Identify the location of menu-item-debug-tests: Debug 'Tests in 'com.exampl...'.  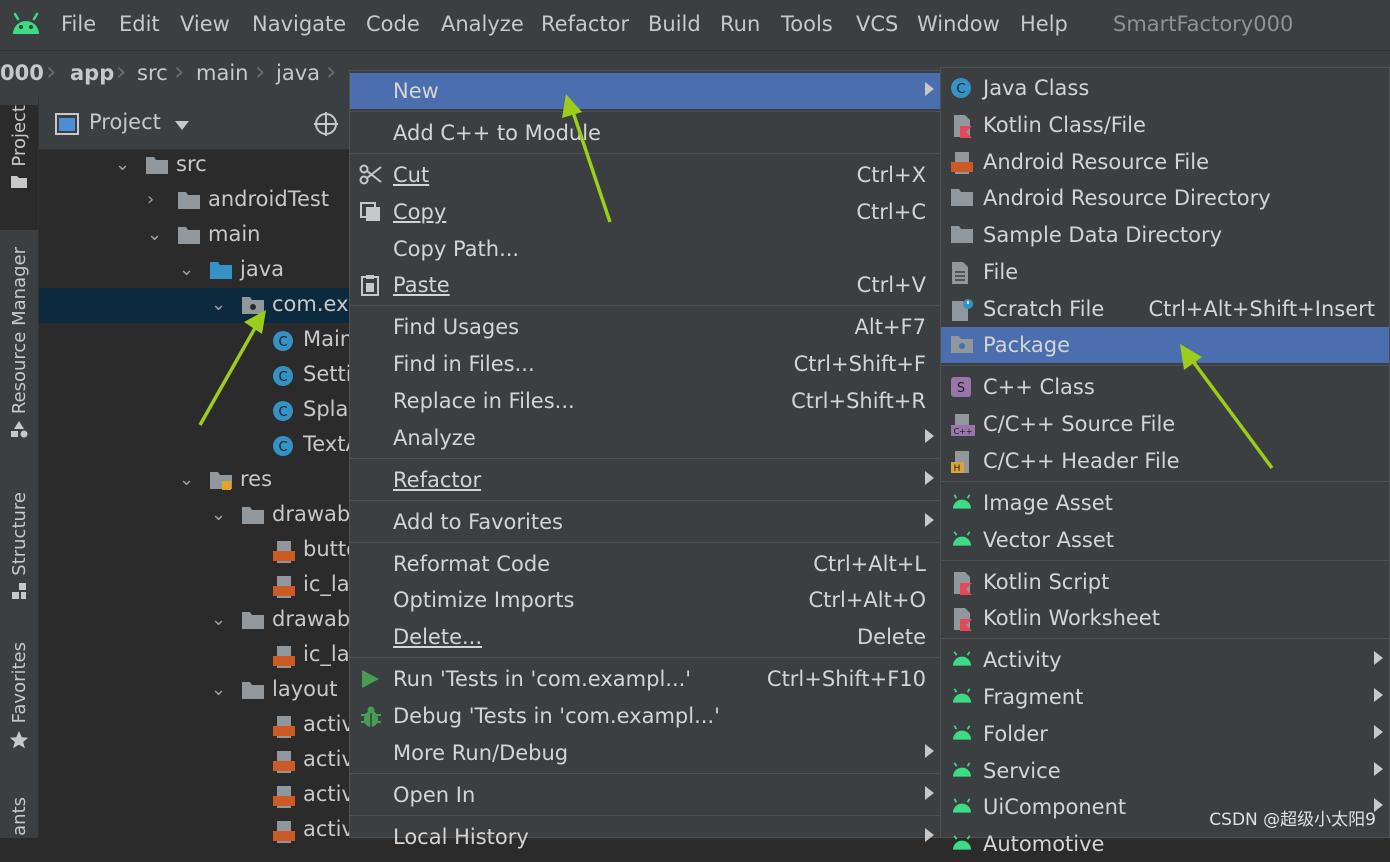
(645, 716).